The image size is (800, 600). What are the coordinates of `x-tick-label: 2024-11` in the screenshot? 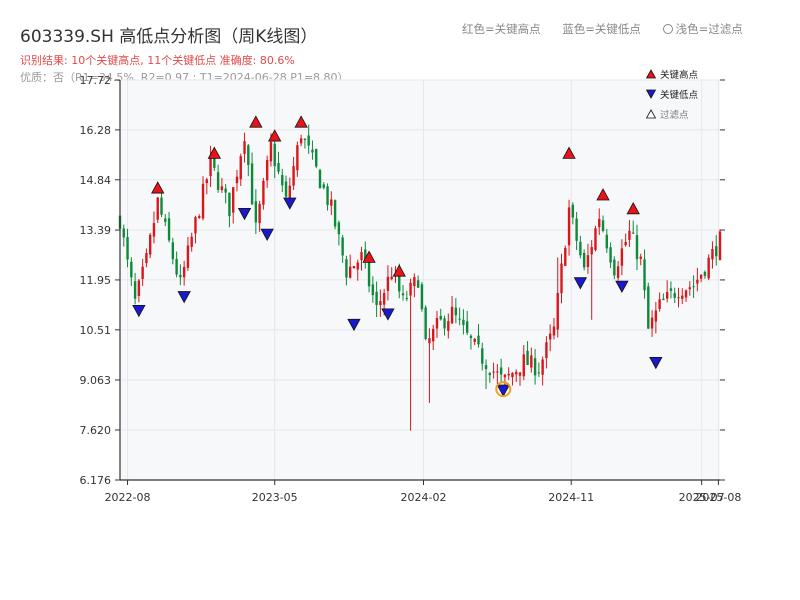 It's located at (571, 497).